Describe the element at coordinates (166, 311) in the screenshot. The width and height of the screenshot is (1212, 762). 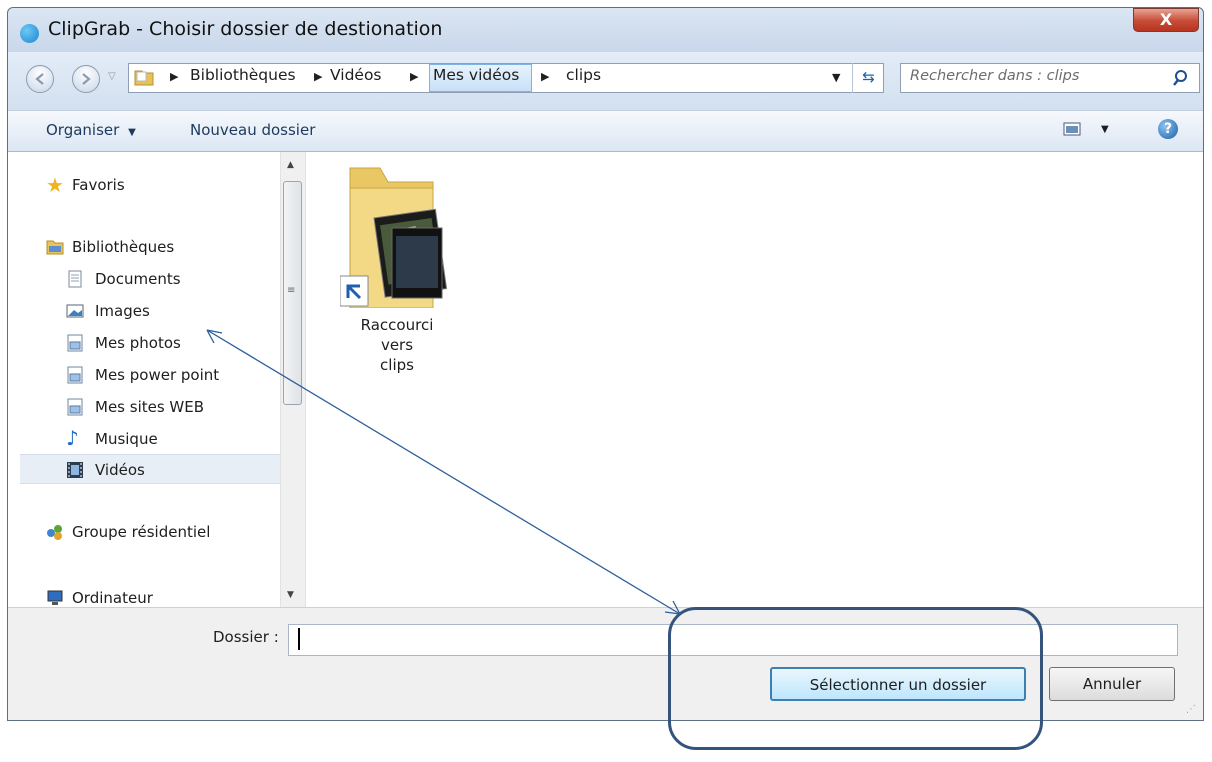
I see `nav-item-images: Images` at that location.